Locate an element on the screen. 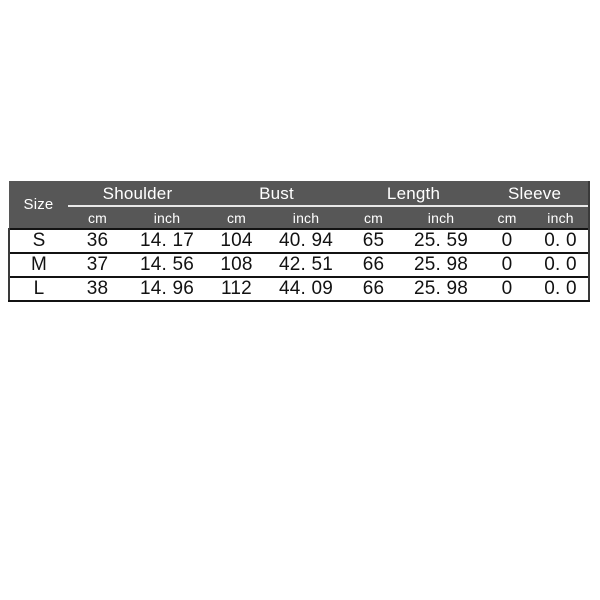 Image resolution: width=600 pixels, height=600 pixels. cell-bust-cm: 104 is located at coordinates (236, 240).